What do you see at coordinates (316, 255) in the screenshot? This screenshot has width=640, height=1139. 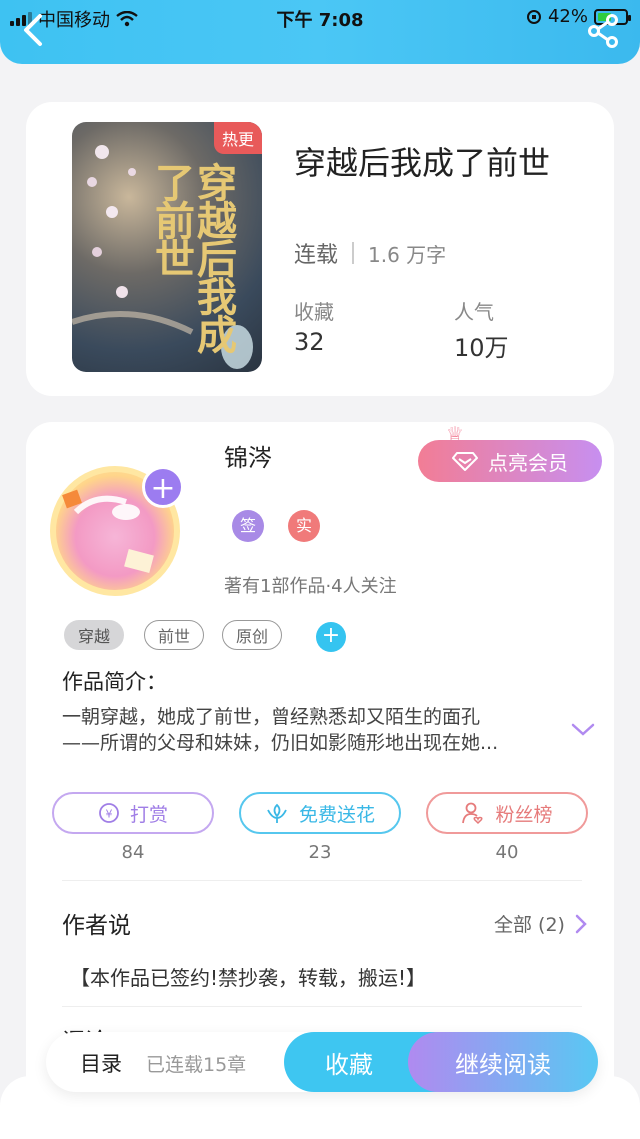 I see `book-status: 连载` at bounding box center [316, 255].